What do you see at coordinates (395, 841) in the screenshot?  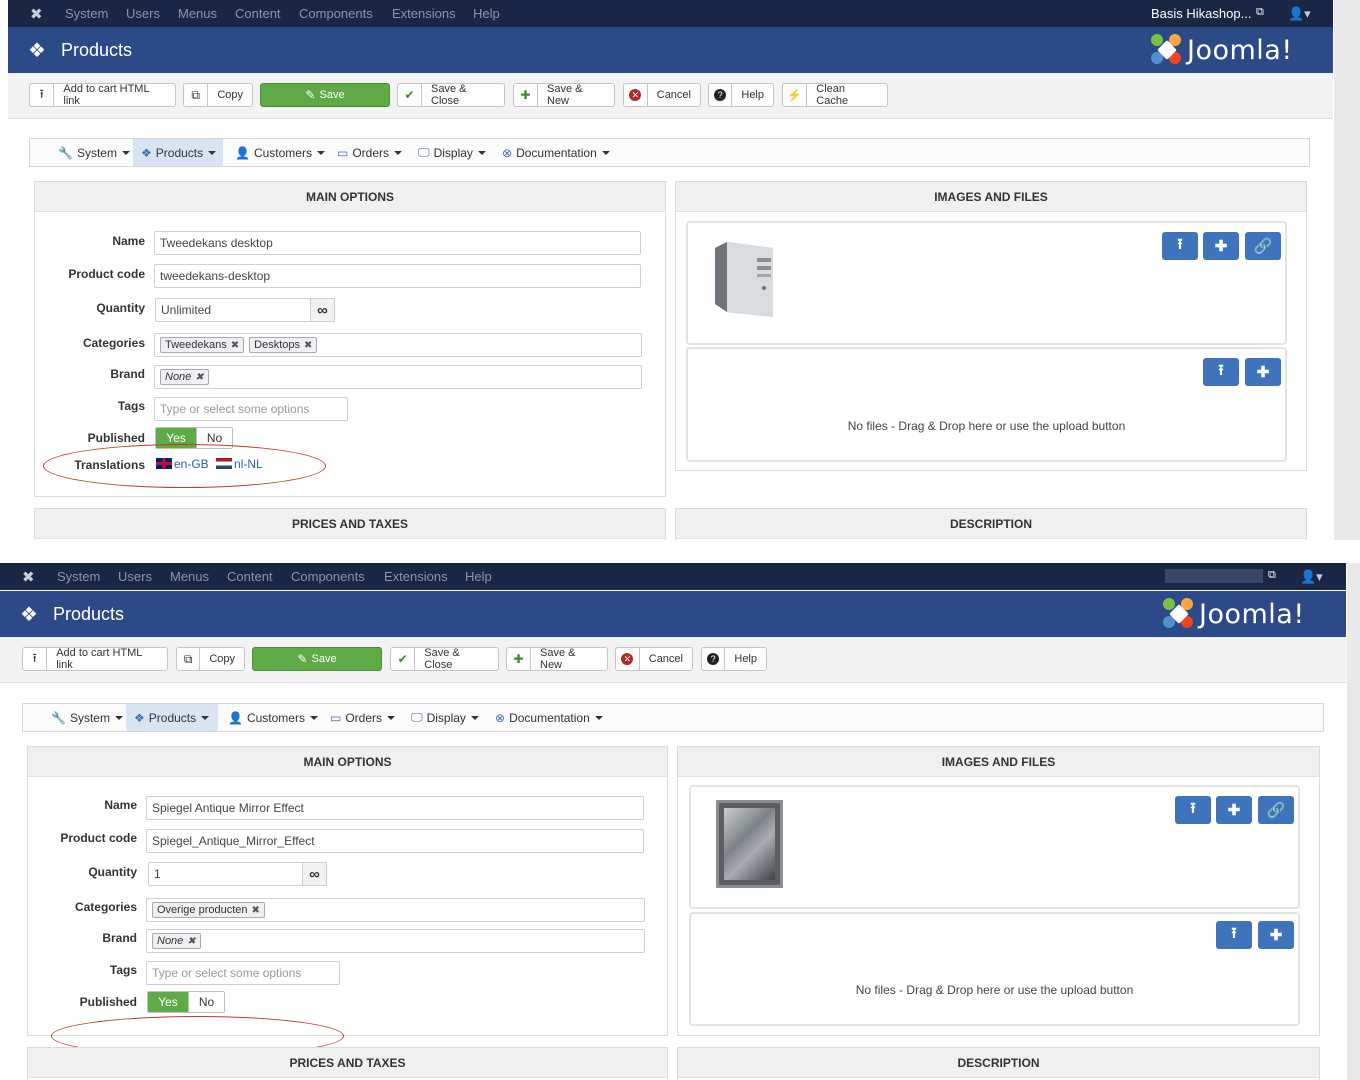 I see `product-code-input: Spiegel_Antique_Mirror_Effect` at bounding box center [395, 841].